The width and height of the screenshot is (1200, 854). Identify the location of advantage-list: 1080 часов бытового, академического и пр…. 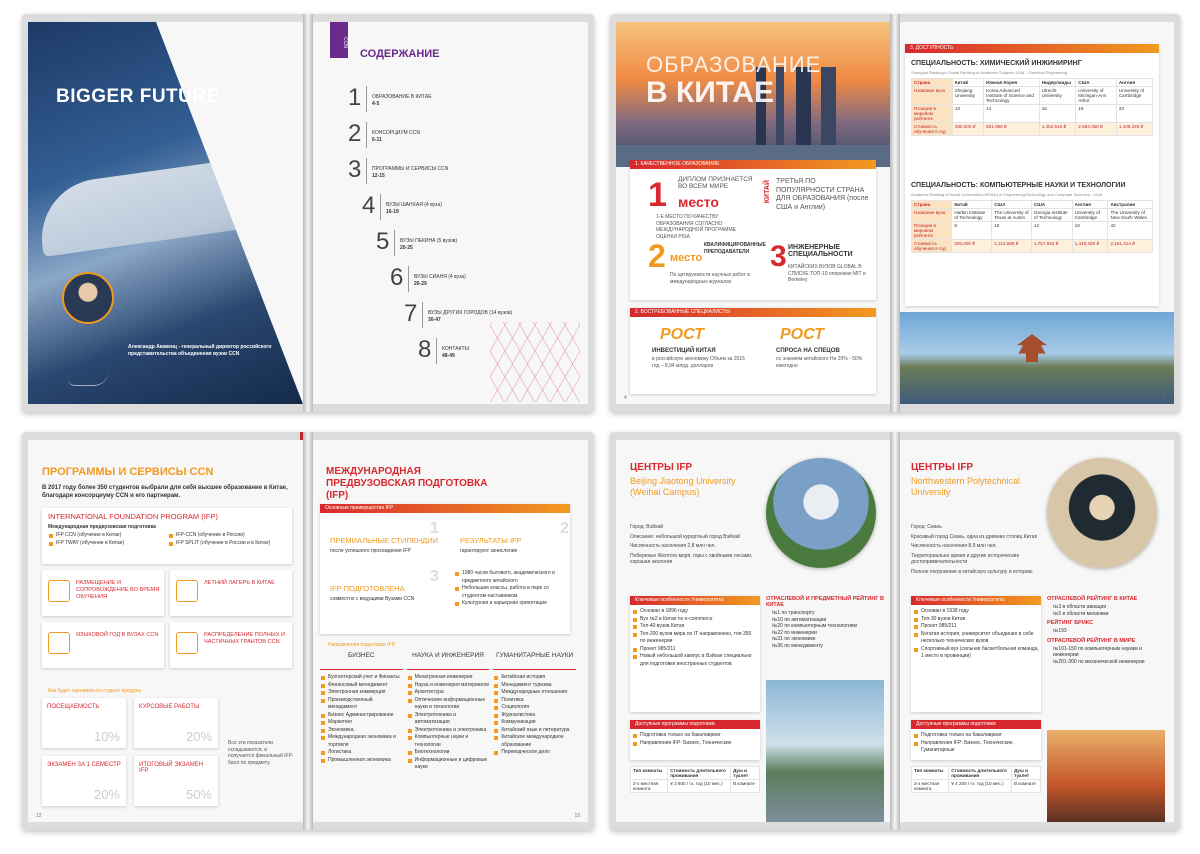
(510, 589).